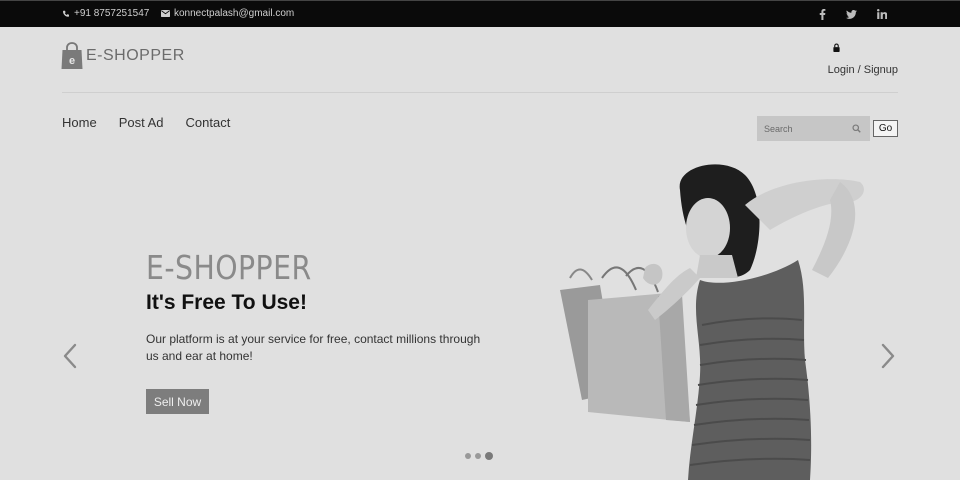 The height and width of the screenshot is (480, 960). I want to click on main-nav: Home Post Ad Contact, so click(146, 122).